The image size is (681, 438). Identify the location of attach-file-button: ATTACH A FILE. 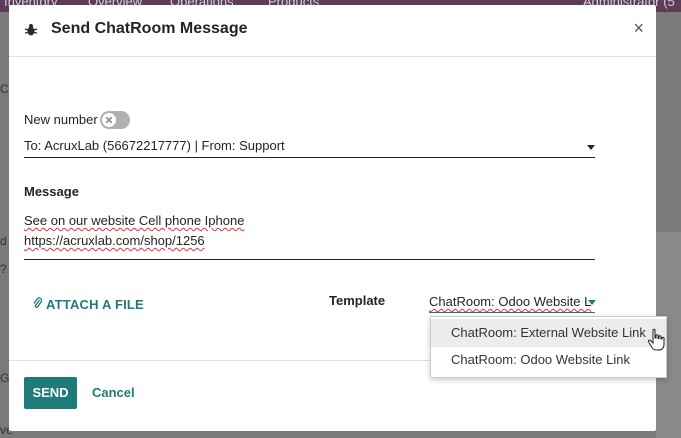
(88, 304).